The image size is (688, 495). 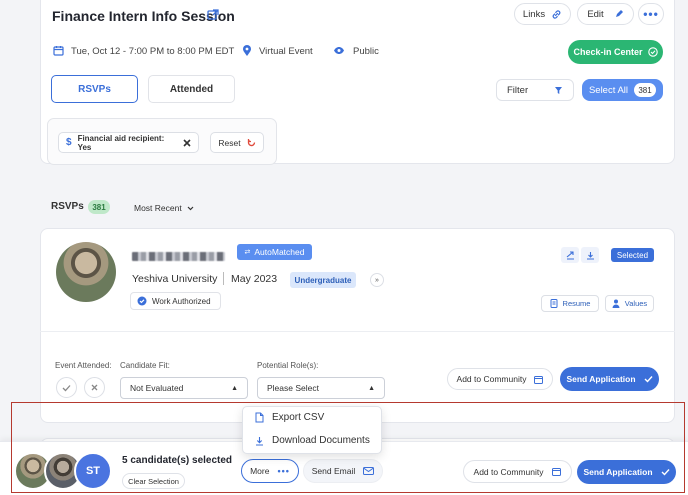 I want to click on external-link-icon, so click(x=213, y=15).